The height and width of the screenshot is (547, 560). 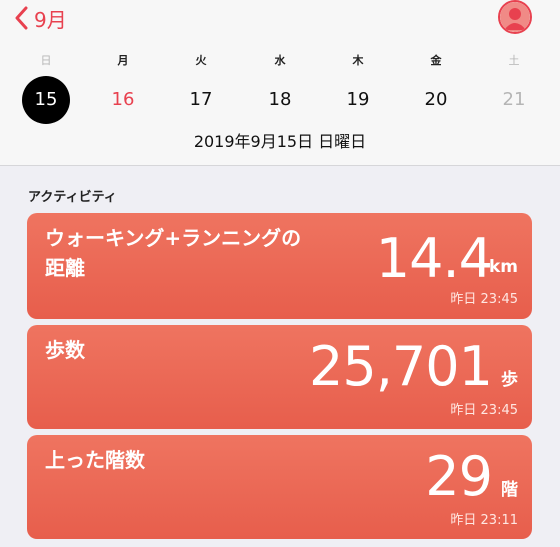 I want to click on profile-button, so click(x=515, y=17).